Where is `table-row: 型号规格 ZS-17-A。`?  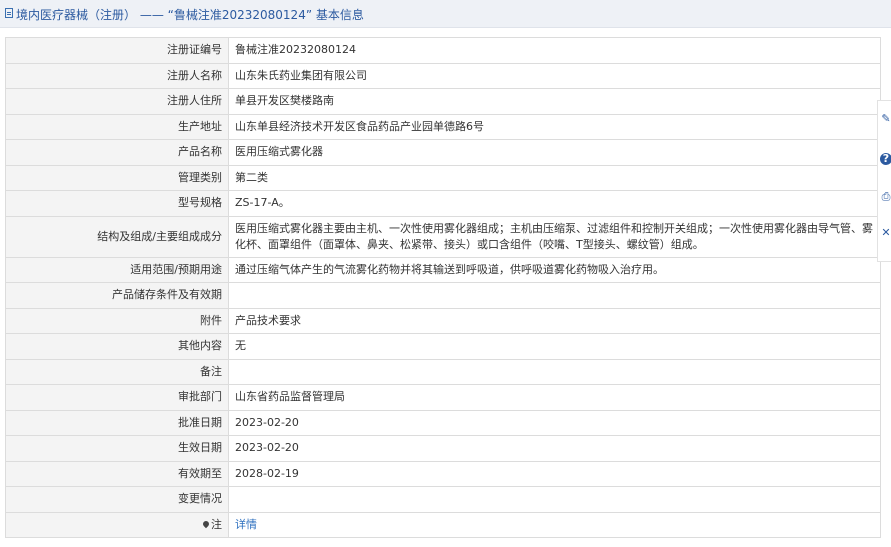 table-row: 型号规格 ZS-17-A。 is located at coordinates (443, 203).